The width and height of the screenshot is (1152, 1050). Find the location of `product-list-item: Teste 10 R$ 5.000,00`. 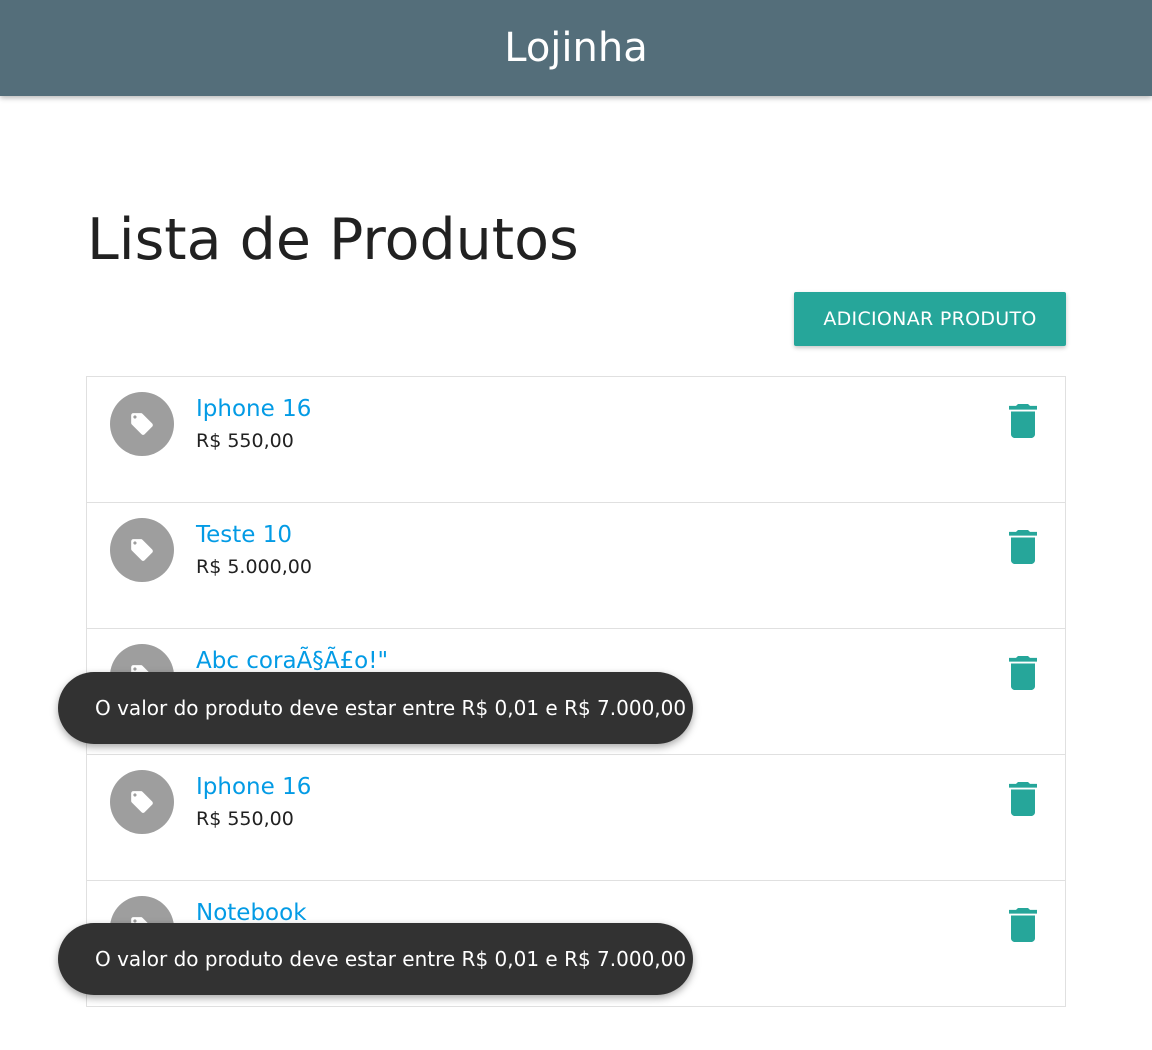

product-list-item: Teste 10 R$ 5.000,00 is located at coordinates (576, 566).